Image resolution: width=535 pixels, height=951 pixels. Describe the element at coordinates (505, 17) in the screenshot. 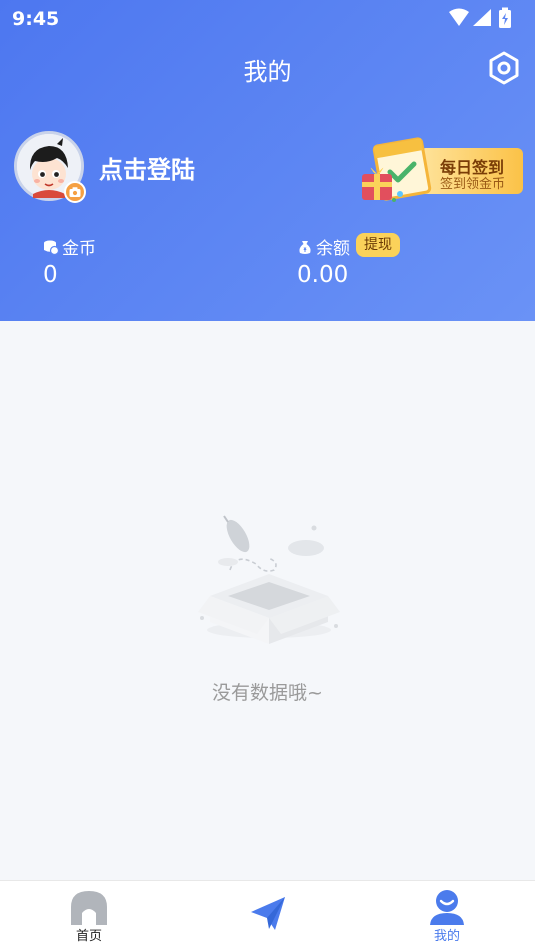

I see `battery-icon` at that location.